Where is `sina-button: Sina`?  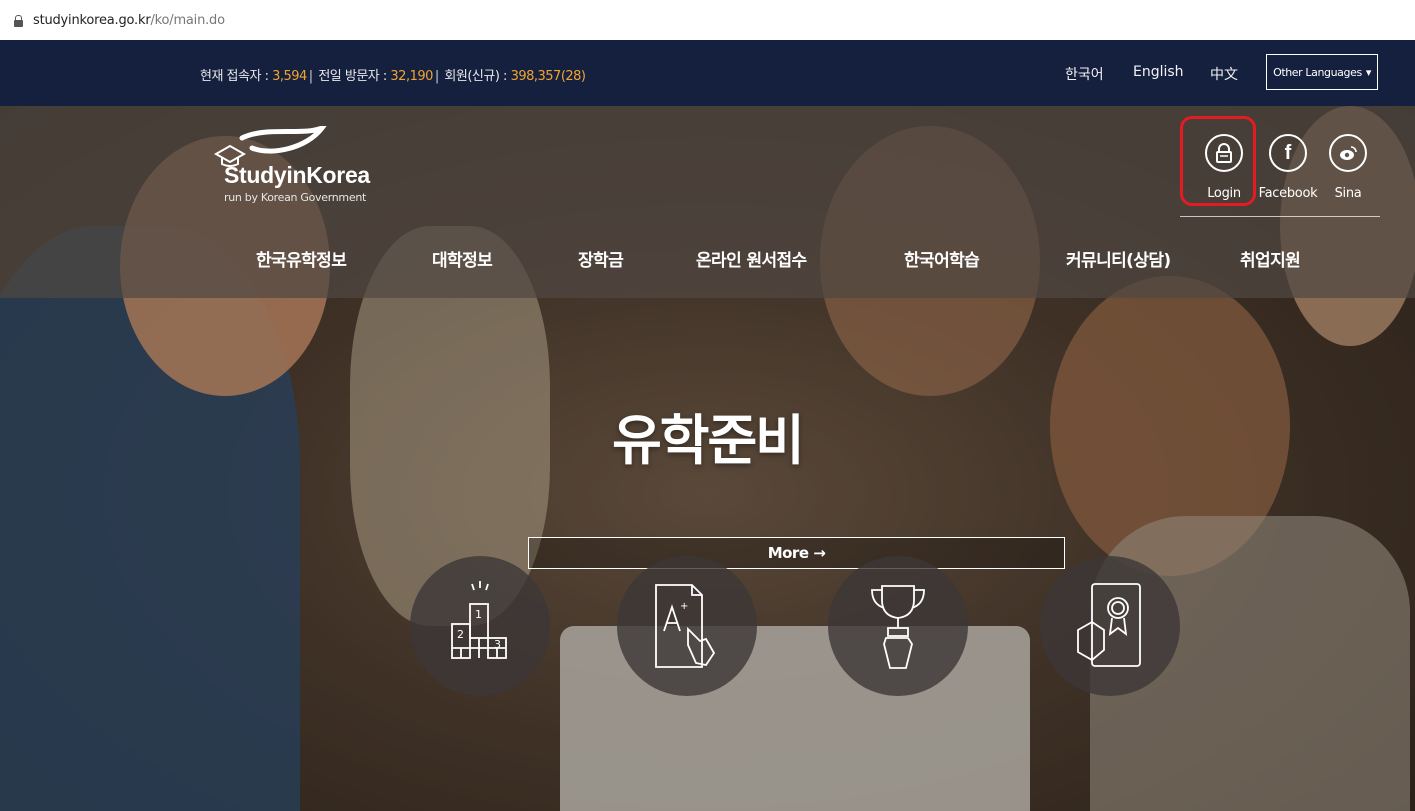
sina-button: Sina is located at coordinates (1348, 167).